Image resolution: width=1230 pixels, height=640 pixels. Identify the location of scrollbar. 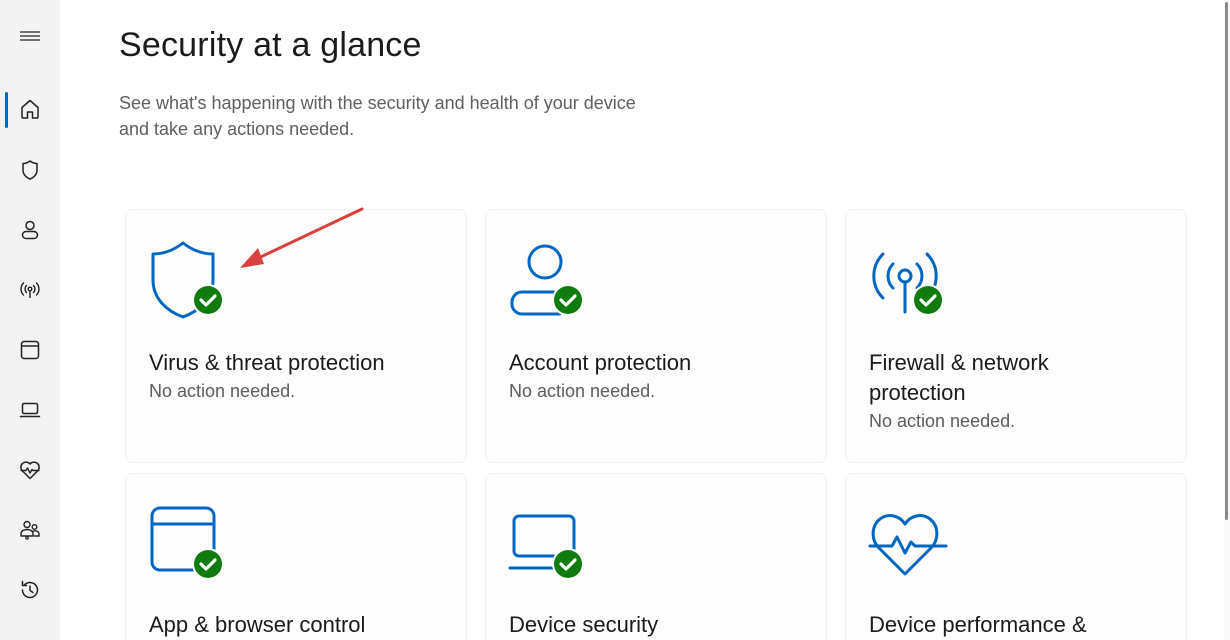
(1227, 320).